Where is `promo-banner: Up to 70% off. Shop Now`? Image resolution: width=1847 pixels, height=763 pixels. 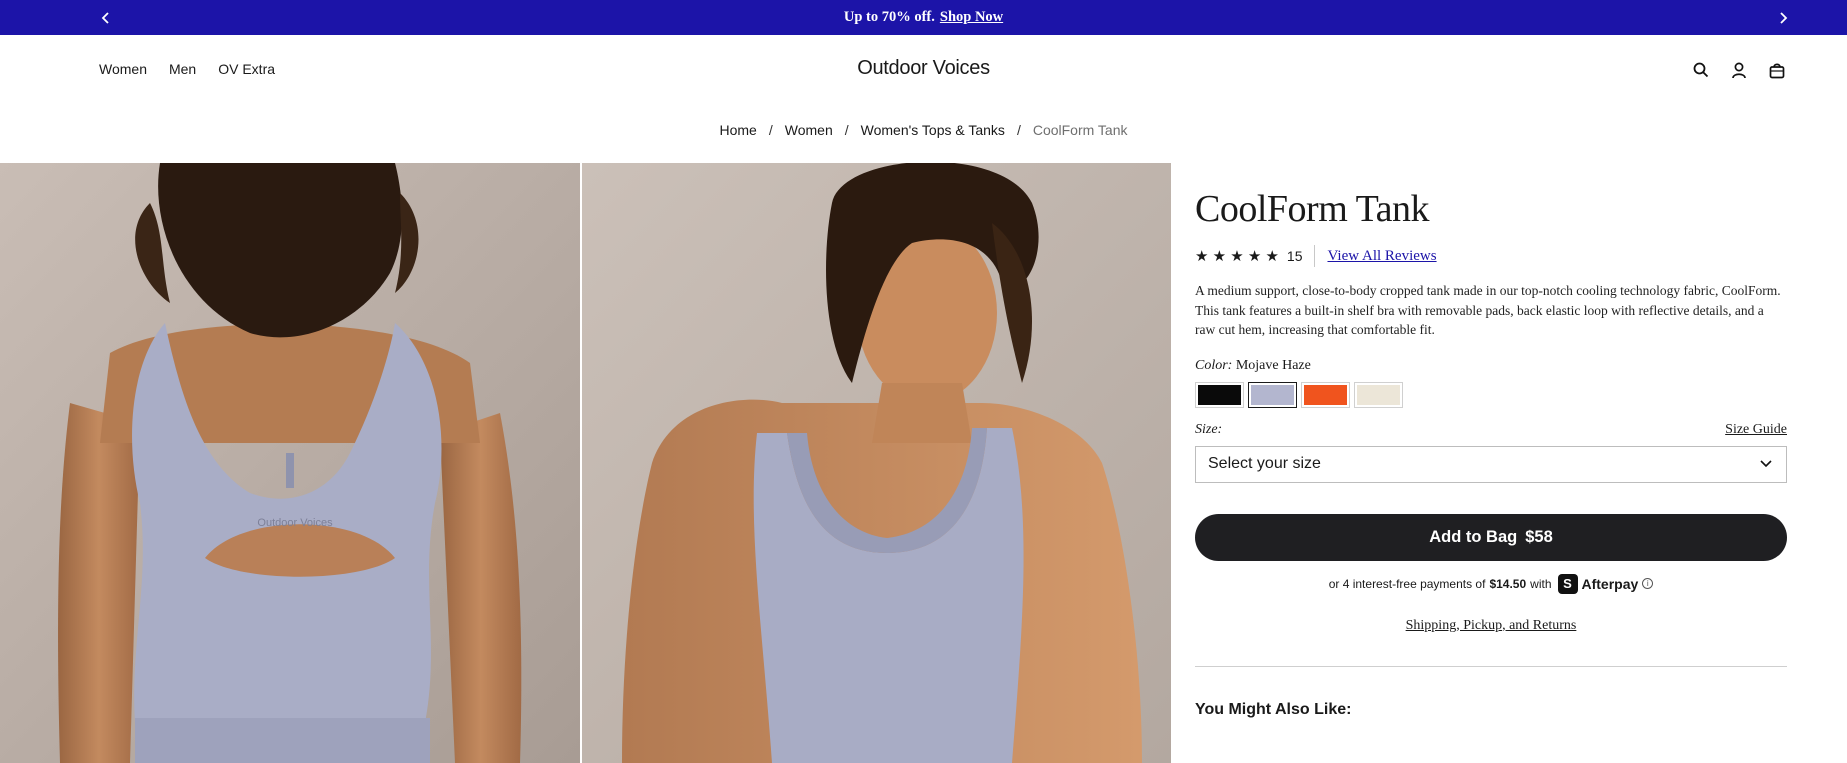
promo-banner: Up to 70% off. Shop Now is located at coordinates (923, 17).